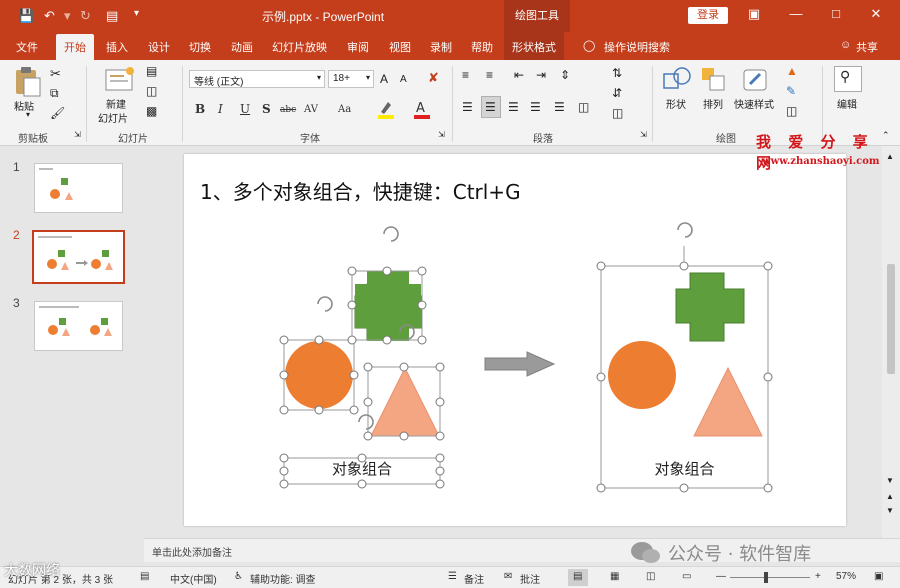 The image size is (900, 588). What do you see at coordinates (193, 578) in the screenshot?
I see `language-status: 中文(中国)` at bounding box center [193, 578].